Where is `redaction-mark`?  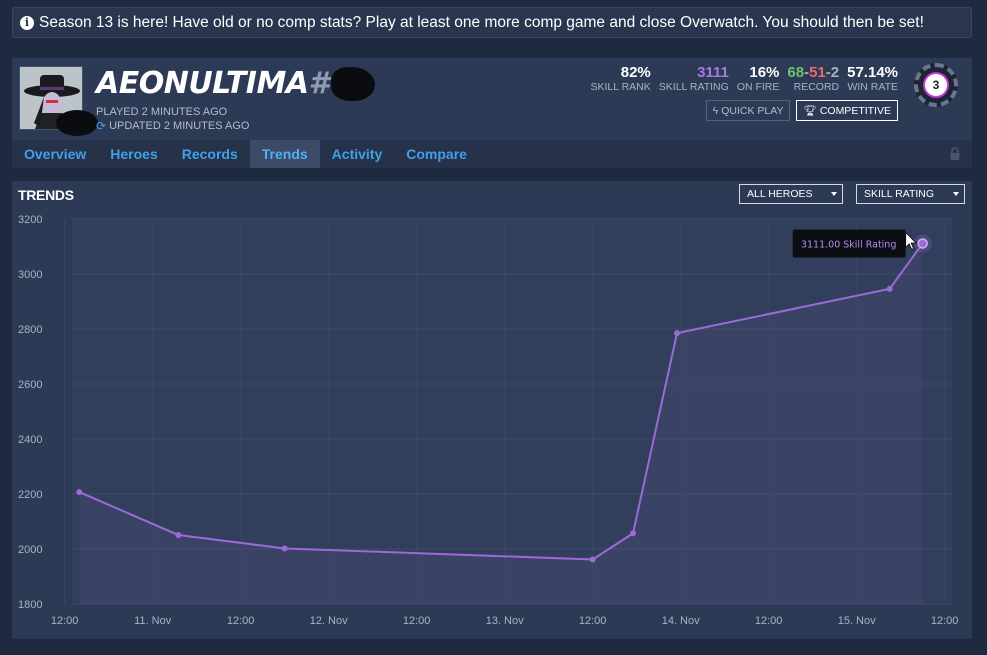
redaction-mark is located at coordinates (77, 123).